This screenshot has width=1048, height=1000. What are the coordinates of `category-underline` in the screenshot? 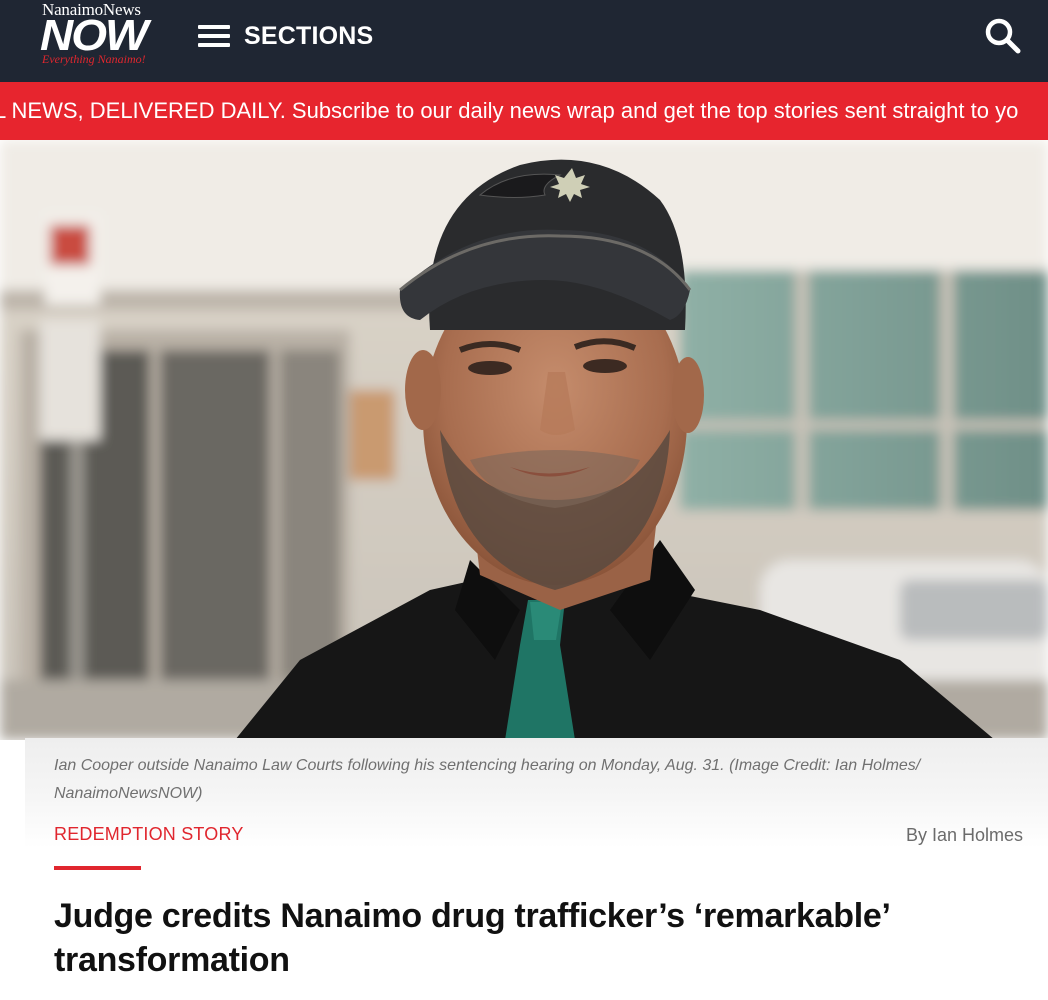 It's located at (97, 868).